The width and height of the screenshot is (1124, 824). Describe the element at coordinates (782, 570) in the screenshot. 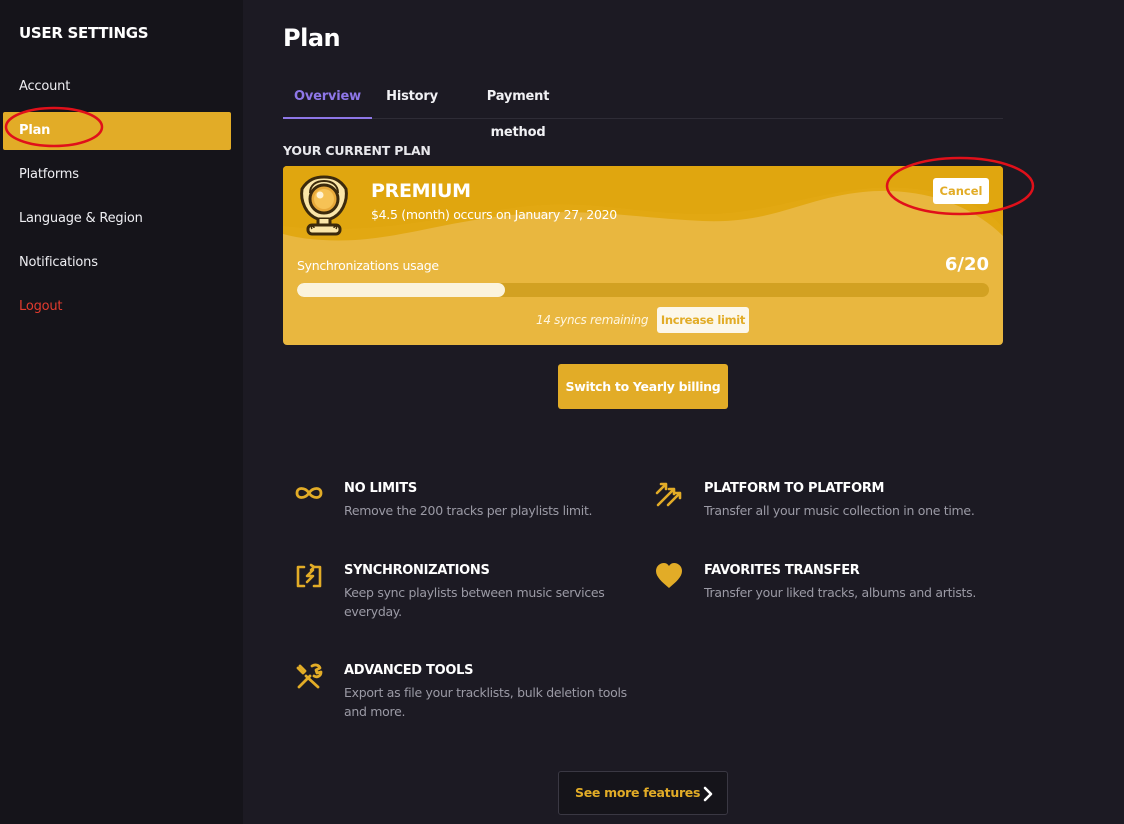

I see `feature-title: FAVORITES TRANSFER` at that location.